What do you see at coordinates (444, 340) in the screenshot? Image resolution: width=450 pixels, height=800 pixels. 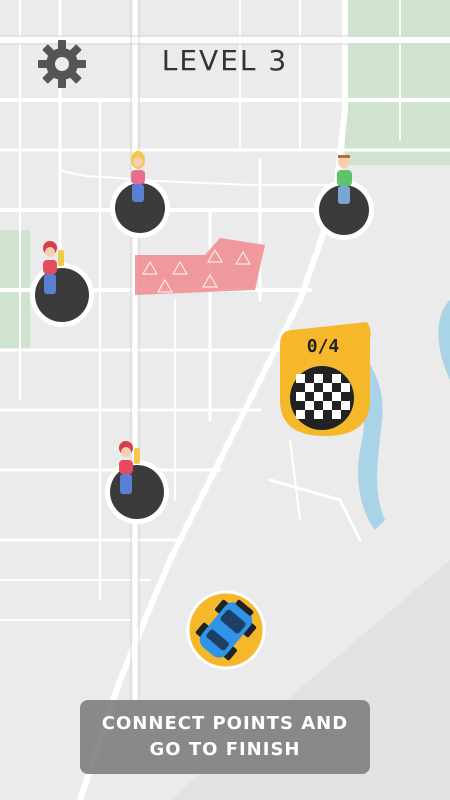 I see `water-area` at bounding box center [444, 340].